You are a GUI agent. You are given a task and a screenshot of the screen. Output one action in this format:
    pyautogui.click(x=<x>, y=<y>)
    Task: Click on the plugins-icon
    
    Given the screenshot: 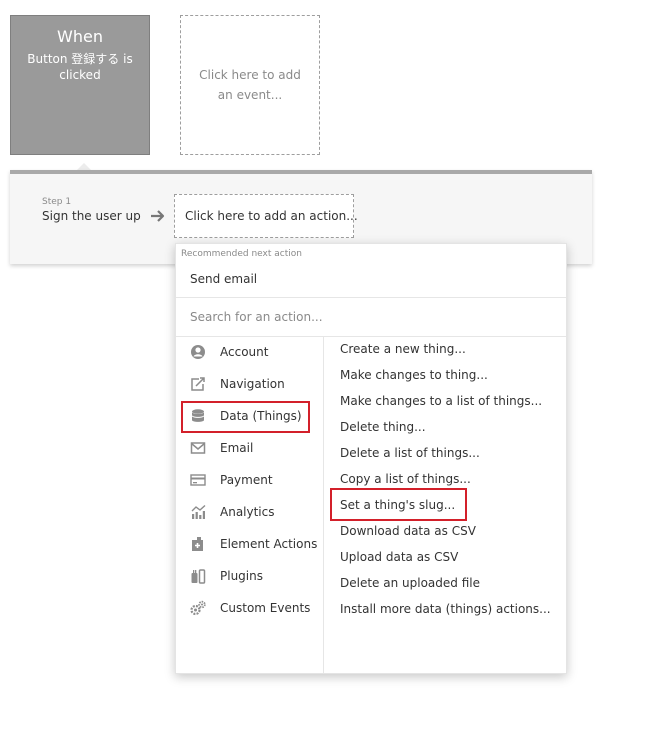 What is the action you would take?
    pyautogui.click(x=198, y=576)
    